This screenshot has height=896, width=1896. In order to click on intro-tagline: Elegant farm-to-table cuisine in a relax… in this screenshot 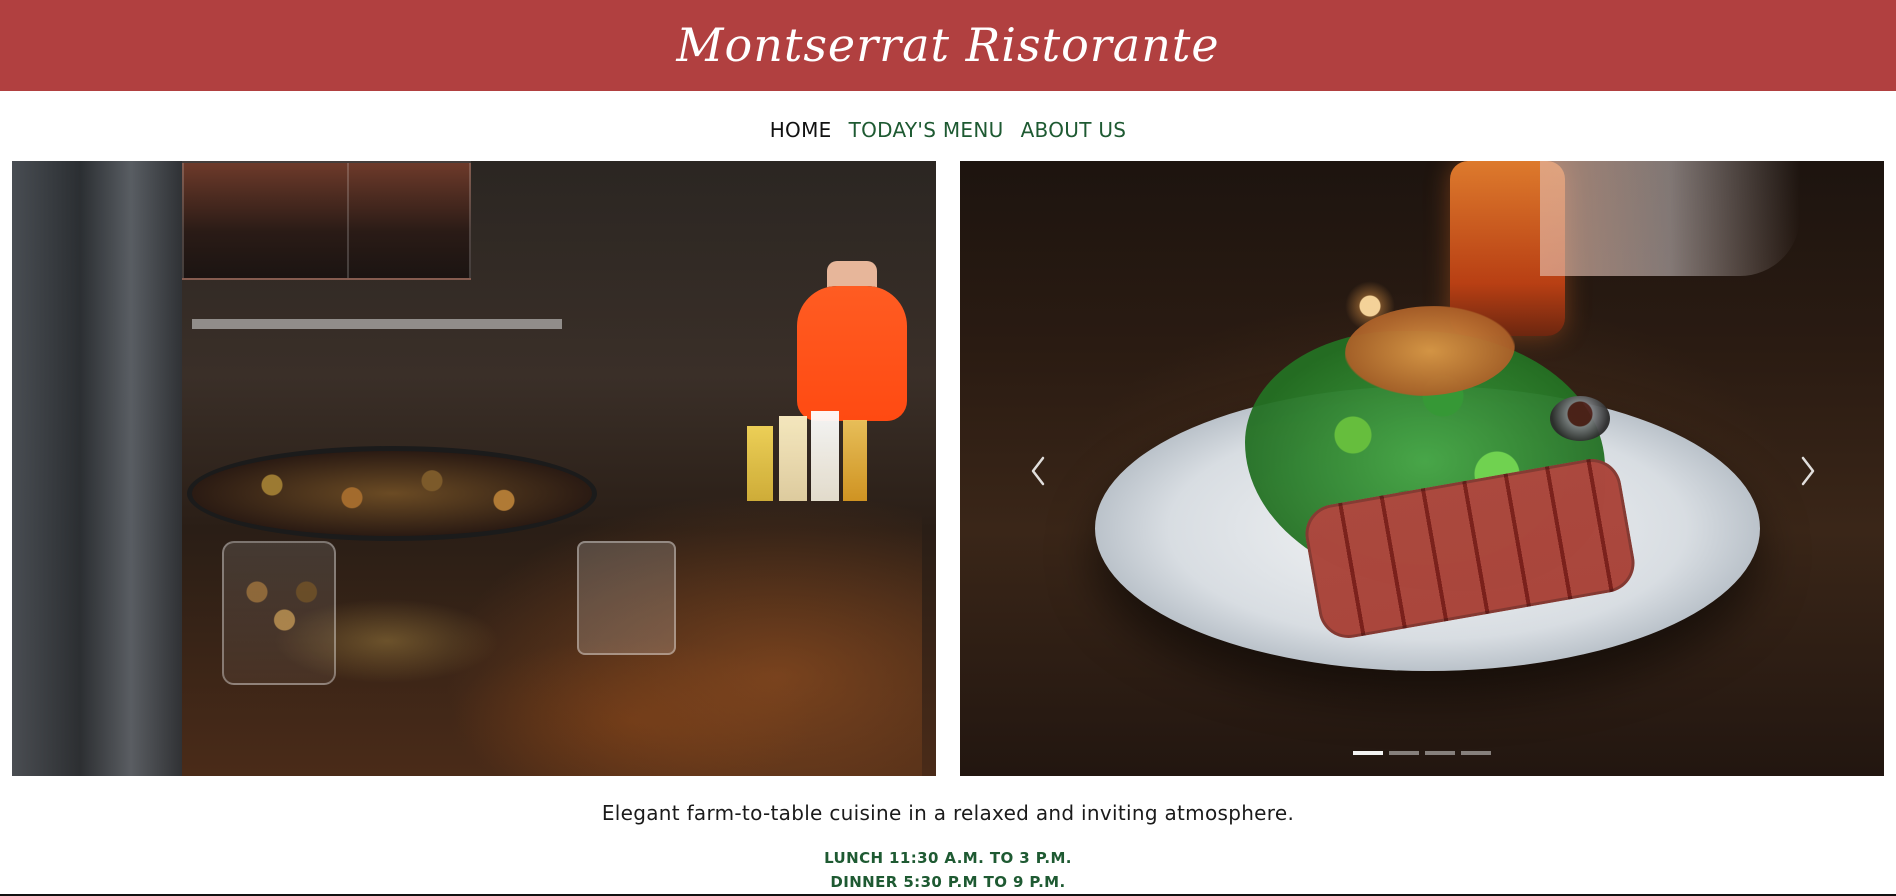, I will do `click(948, 813)`.